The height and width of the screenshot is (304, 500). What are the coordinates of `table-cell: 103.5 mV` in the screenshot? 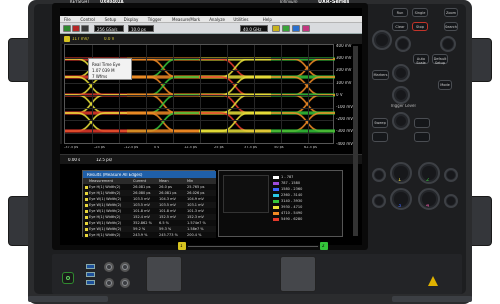 It's located at (167, 205).